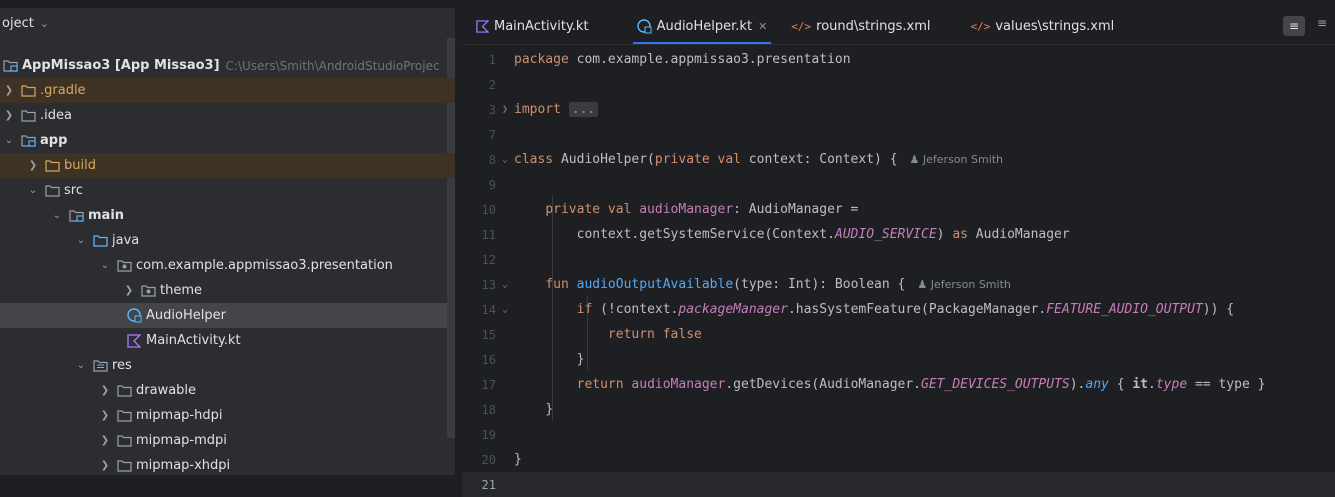  Describe the element at coordinates (488, 484) in the screenshot. I see `line-number: 21` at that location.